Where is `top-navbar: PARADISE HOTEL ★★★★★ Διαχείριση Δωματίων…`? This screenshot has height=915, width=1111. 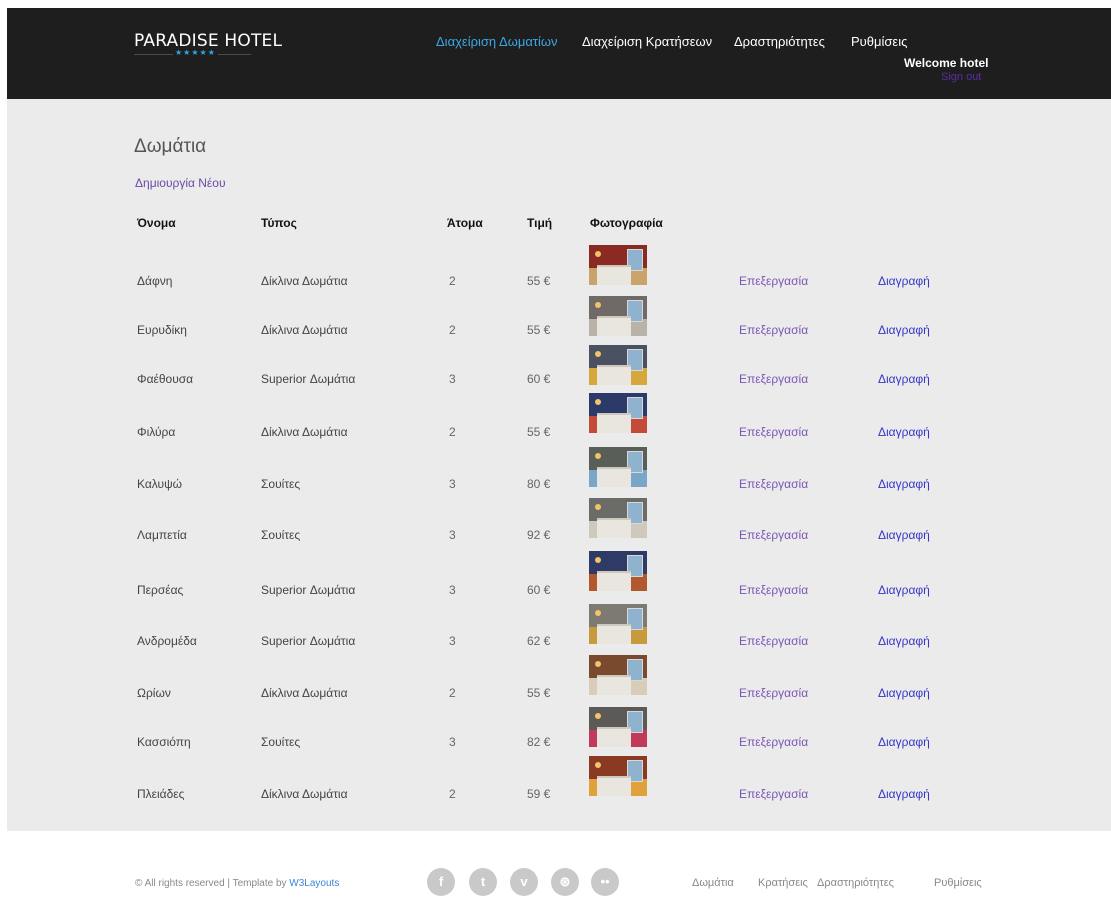
top-navbar: PARADISE HOTEL ★★★★★ Διαχείριση Δωματίων… is located at coordinates (559, 53).